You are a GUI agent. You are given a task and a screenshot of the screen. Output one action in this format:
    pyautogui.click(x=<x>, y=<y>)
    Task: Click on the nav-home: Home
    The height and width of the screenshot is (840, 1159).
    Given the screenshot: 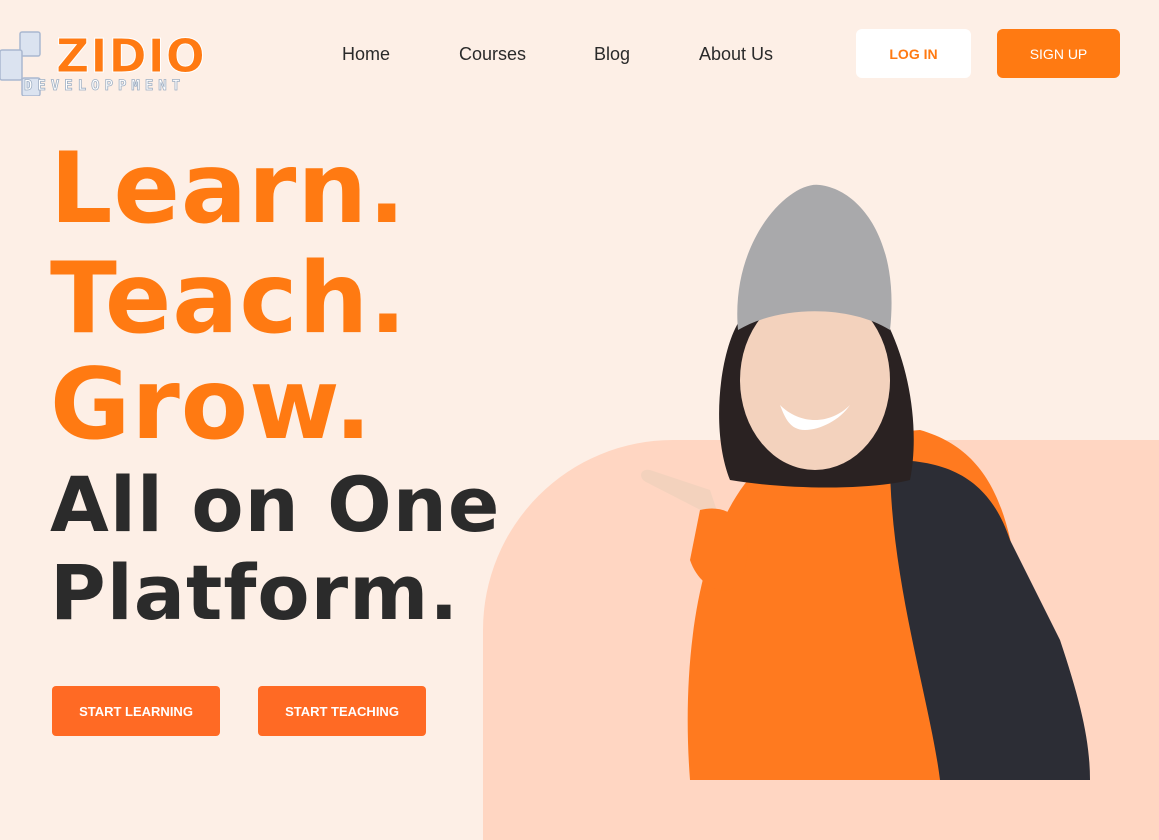 What is the action you would take?
    pyautogui.click(x=366, y=54)
    